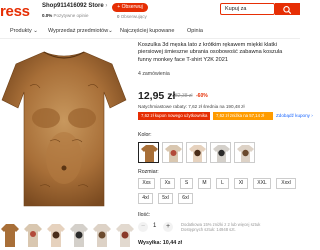 The image size is (320, 250). Describe the element at coordinates (243, 116) in the screenshot. I see `store-coupon: 7,62 zł zniżka na 57,14 zł` at that location.